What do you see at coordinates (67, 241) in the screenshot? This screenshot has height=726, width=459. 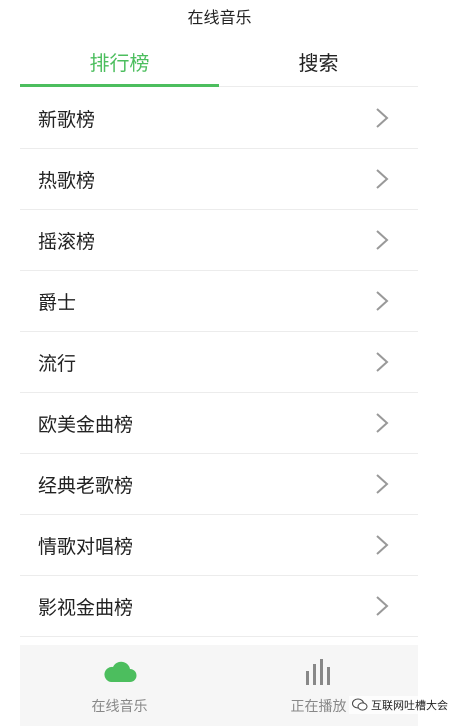 I see `list-item-label: 摇滚榜` at bounding box center [67, 241].